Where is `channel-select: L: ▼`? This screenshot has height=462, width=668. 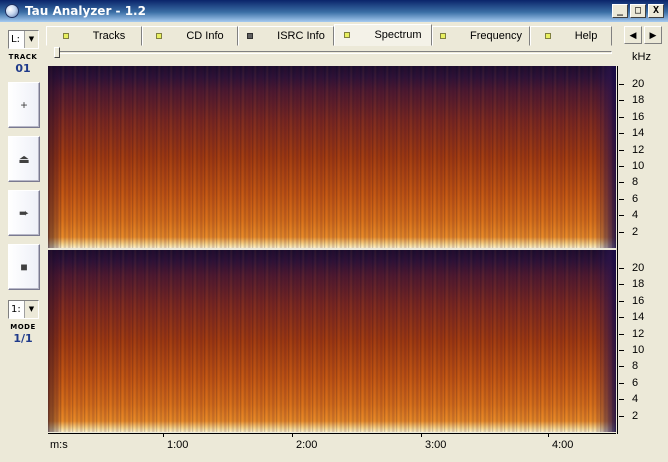
channel-select: L: ▼ is located at coordinates (23, 39).